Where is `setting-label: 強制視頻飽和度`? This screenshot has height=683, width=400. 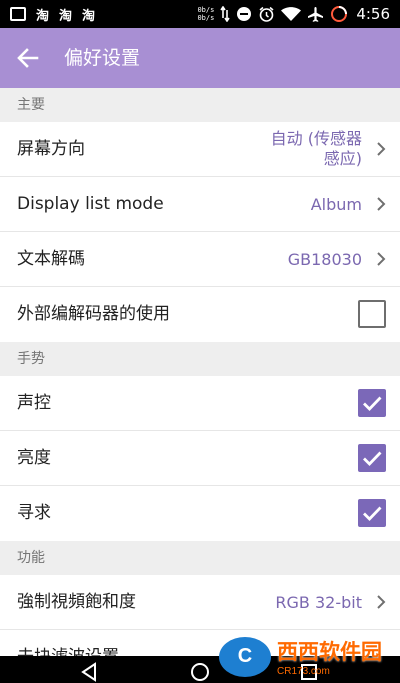
setting-label: 強制視頻飽和度 is located at coordinates (76, 602).